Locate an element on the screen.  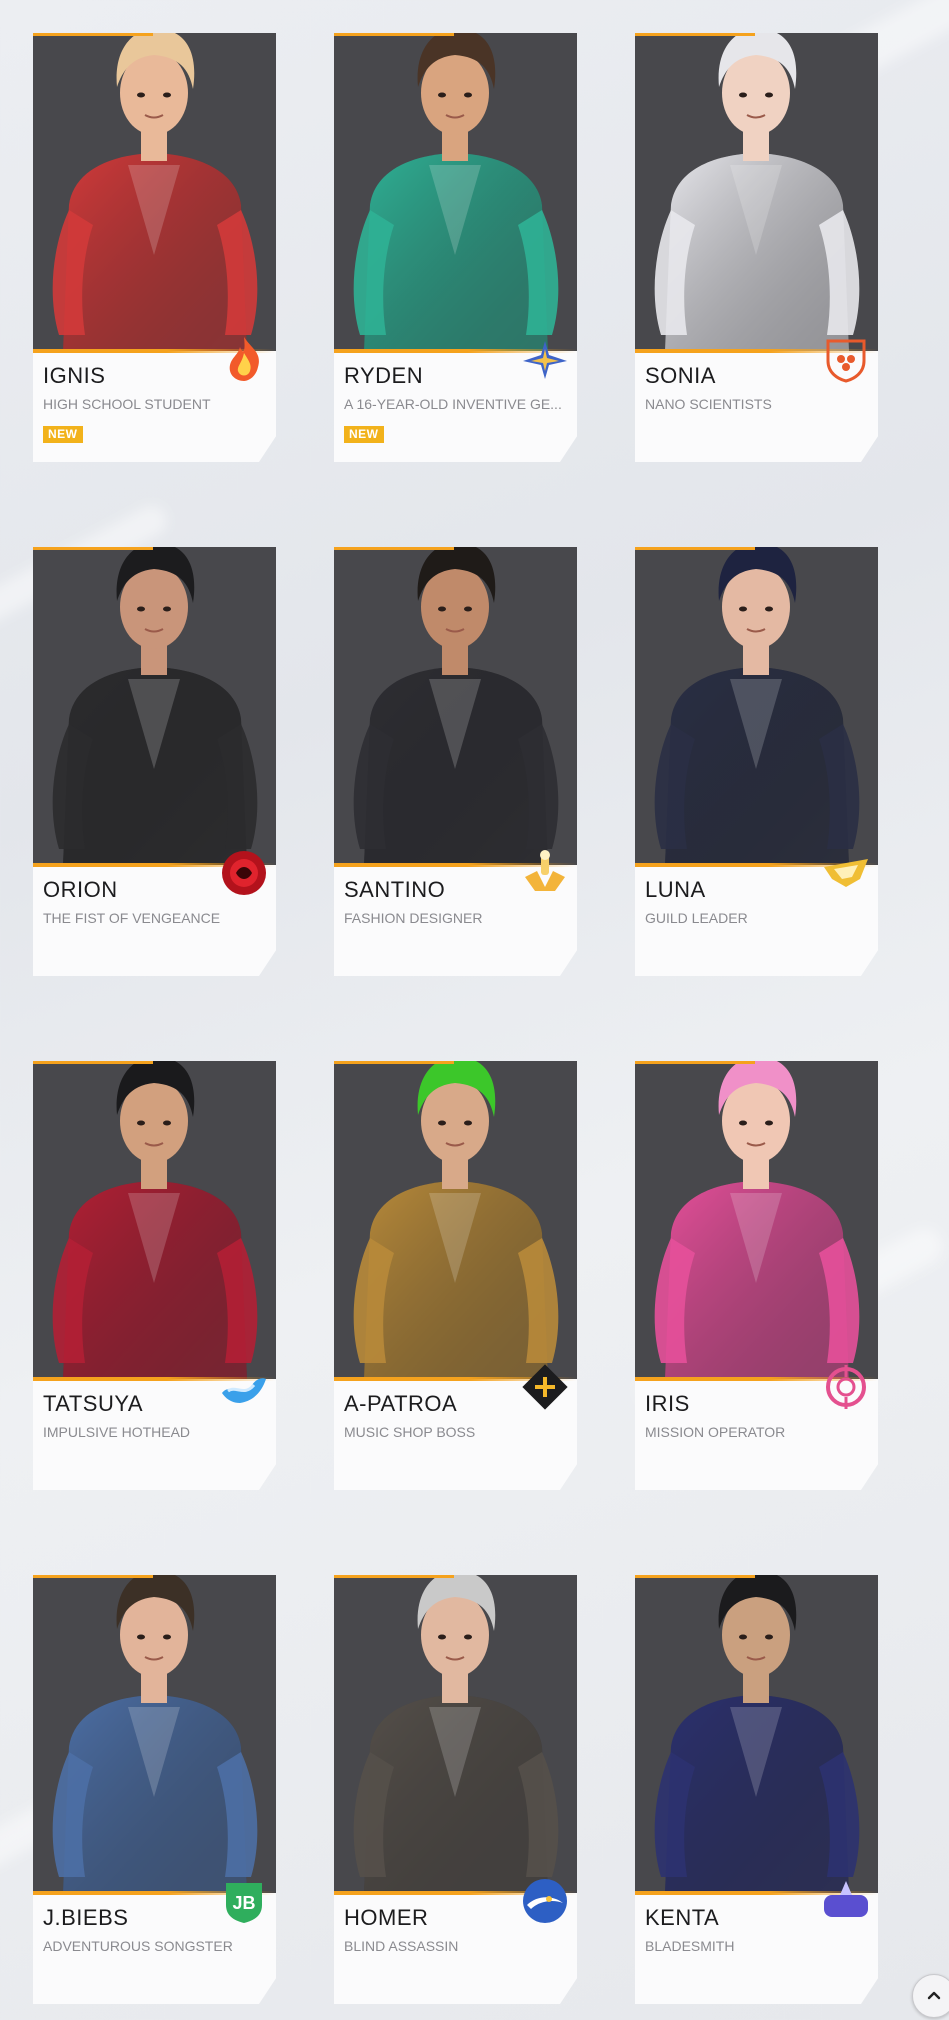
shield-hex-emblem-icon is located at coordinates (846, 359).